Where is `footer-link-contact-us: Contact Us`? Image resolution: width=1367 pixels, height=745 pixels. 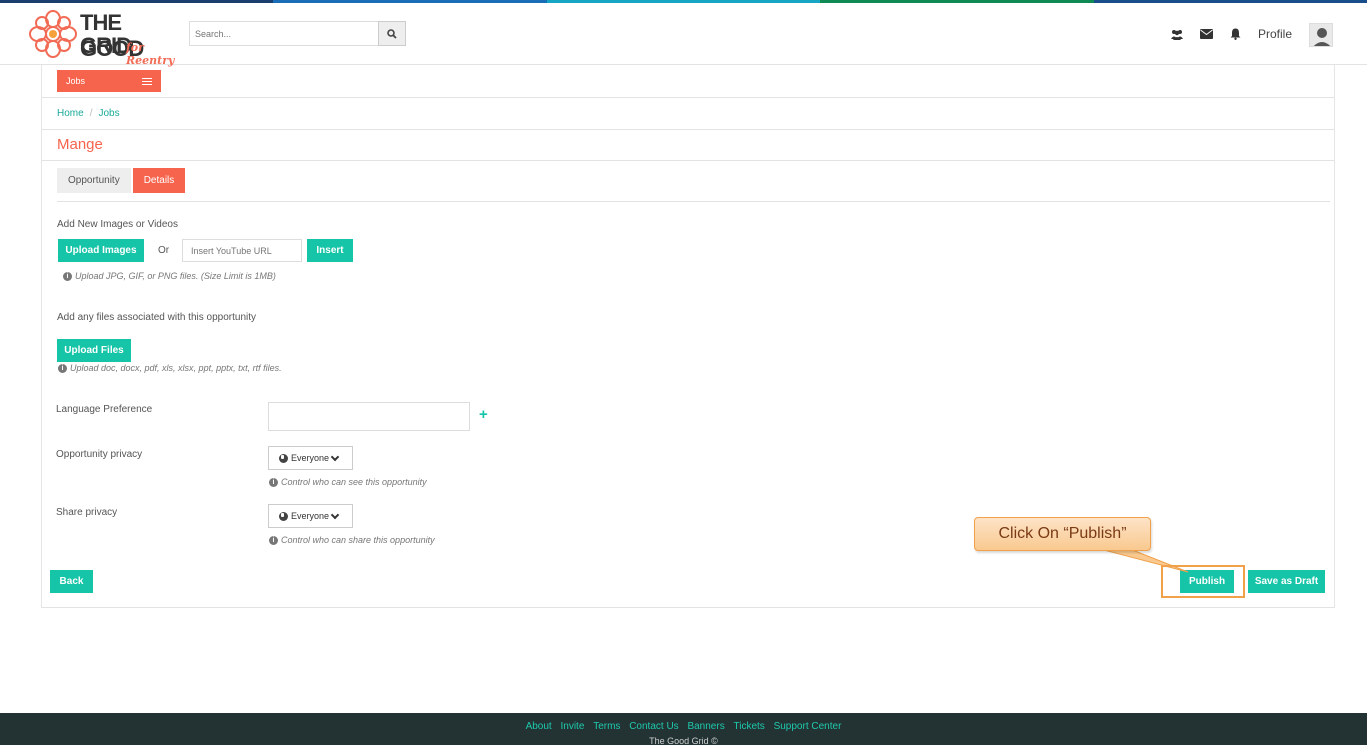
footer-link-contact-us: Contact Us is located at coordinates (653, 726).